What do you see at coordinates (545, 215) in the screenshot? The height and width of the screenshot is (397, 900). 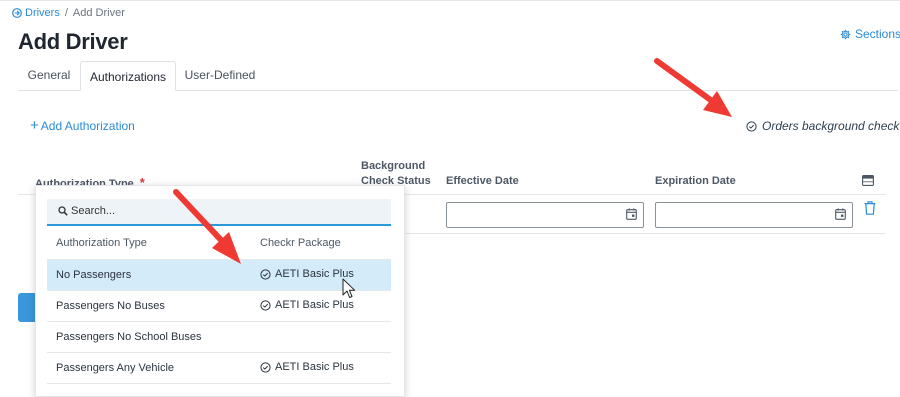 I see `effective-date-input` at bounding box center [545, 215].